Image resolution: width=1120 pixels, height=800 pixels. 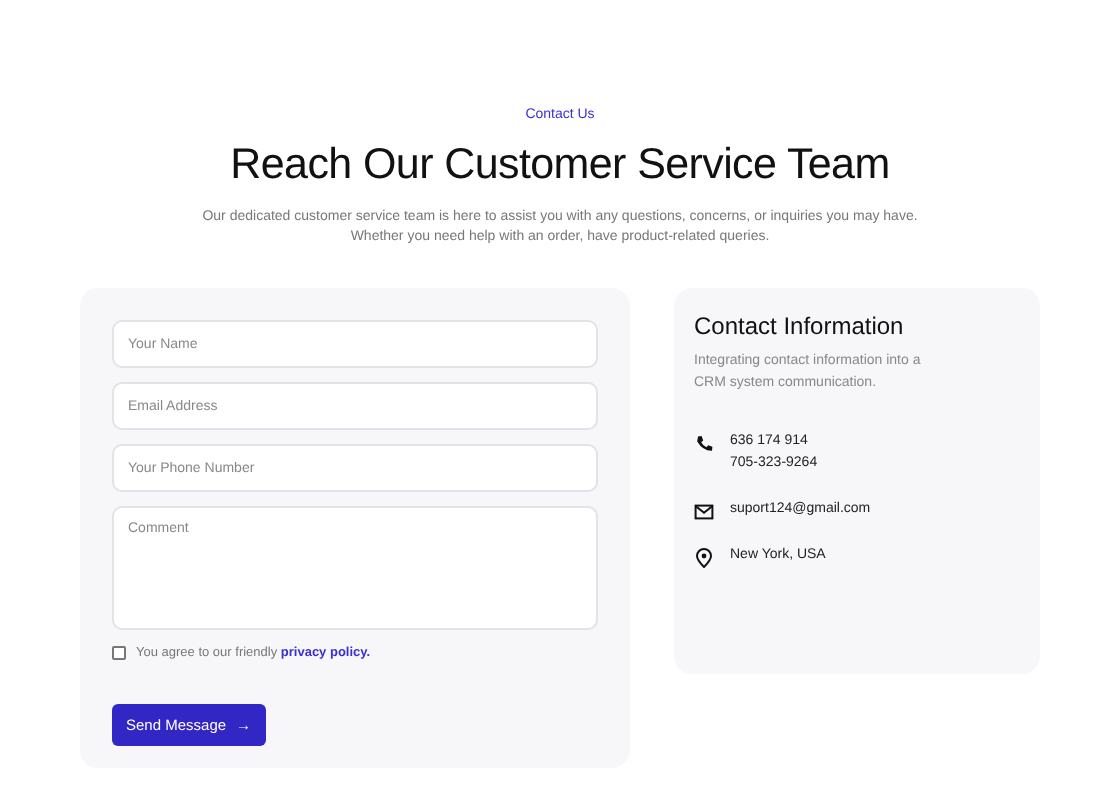 What do you see at coordinates (704, 511) in the screenshot?
I see `email-icon` at bounding box center [704, 511].